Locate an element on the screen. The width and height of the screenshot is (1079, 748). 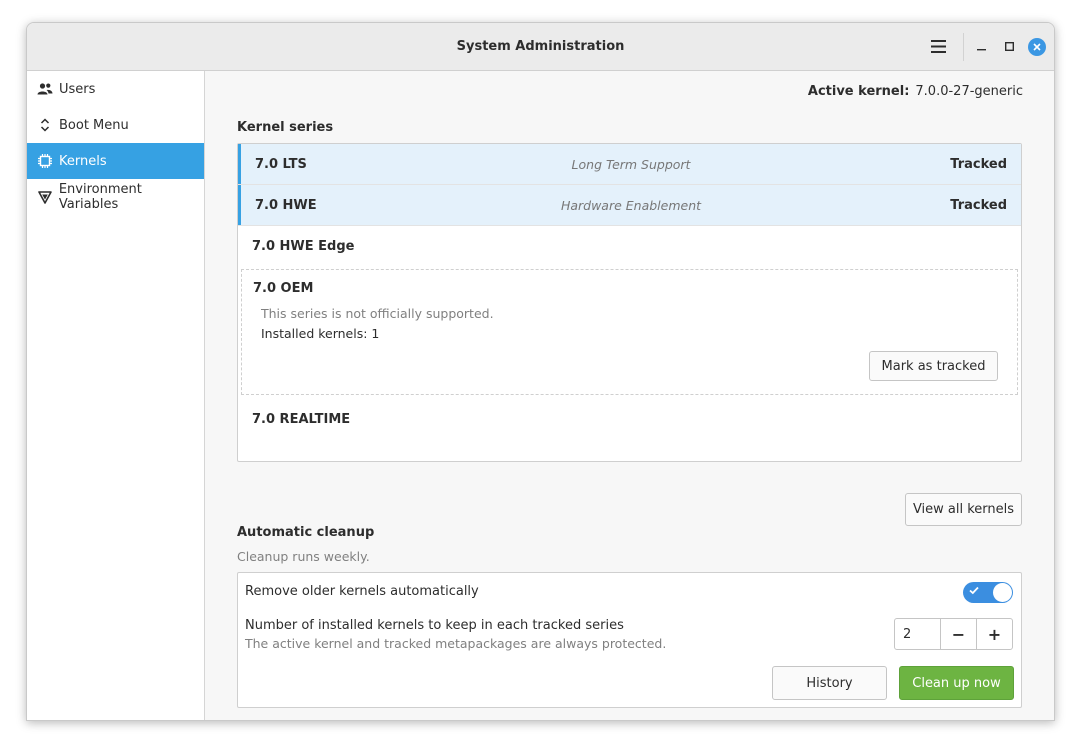
series-name: 7.0 REALTIME is located at coordinates (301, 419).